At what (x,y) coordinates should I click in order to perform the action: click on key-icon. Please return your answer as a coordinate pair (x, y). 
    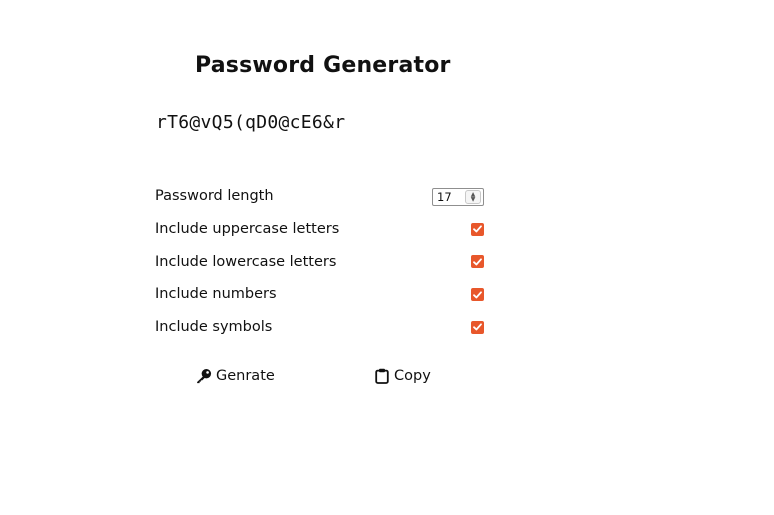
    Looking at the image, I should click on (204, 376).